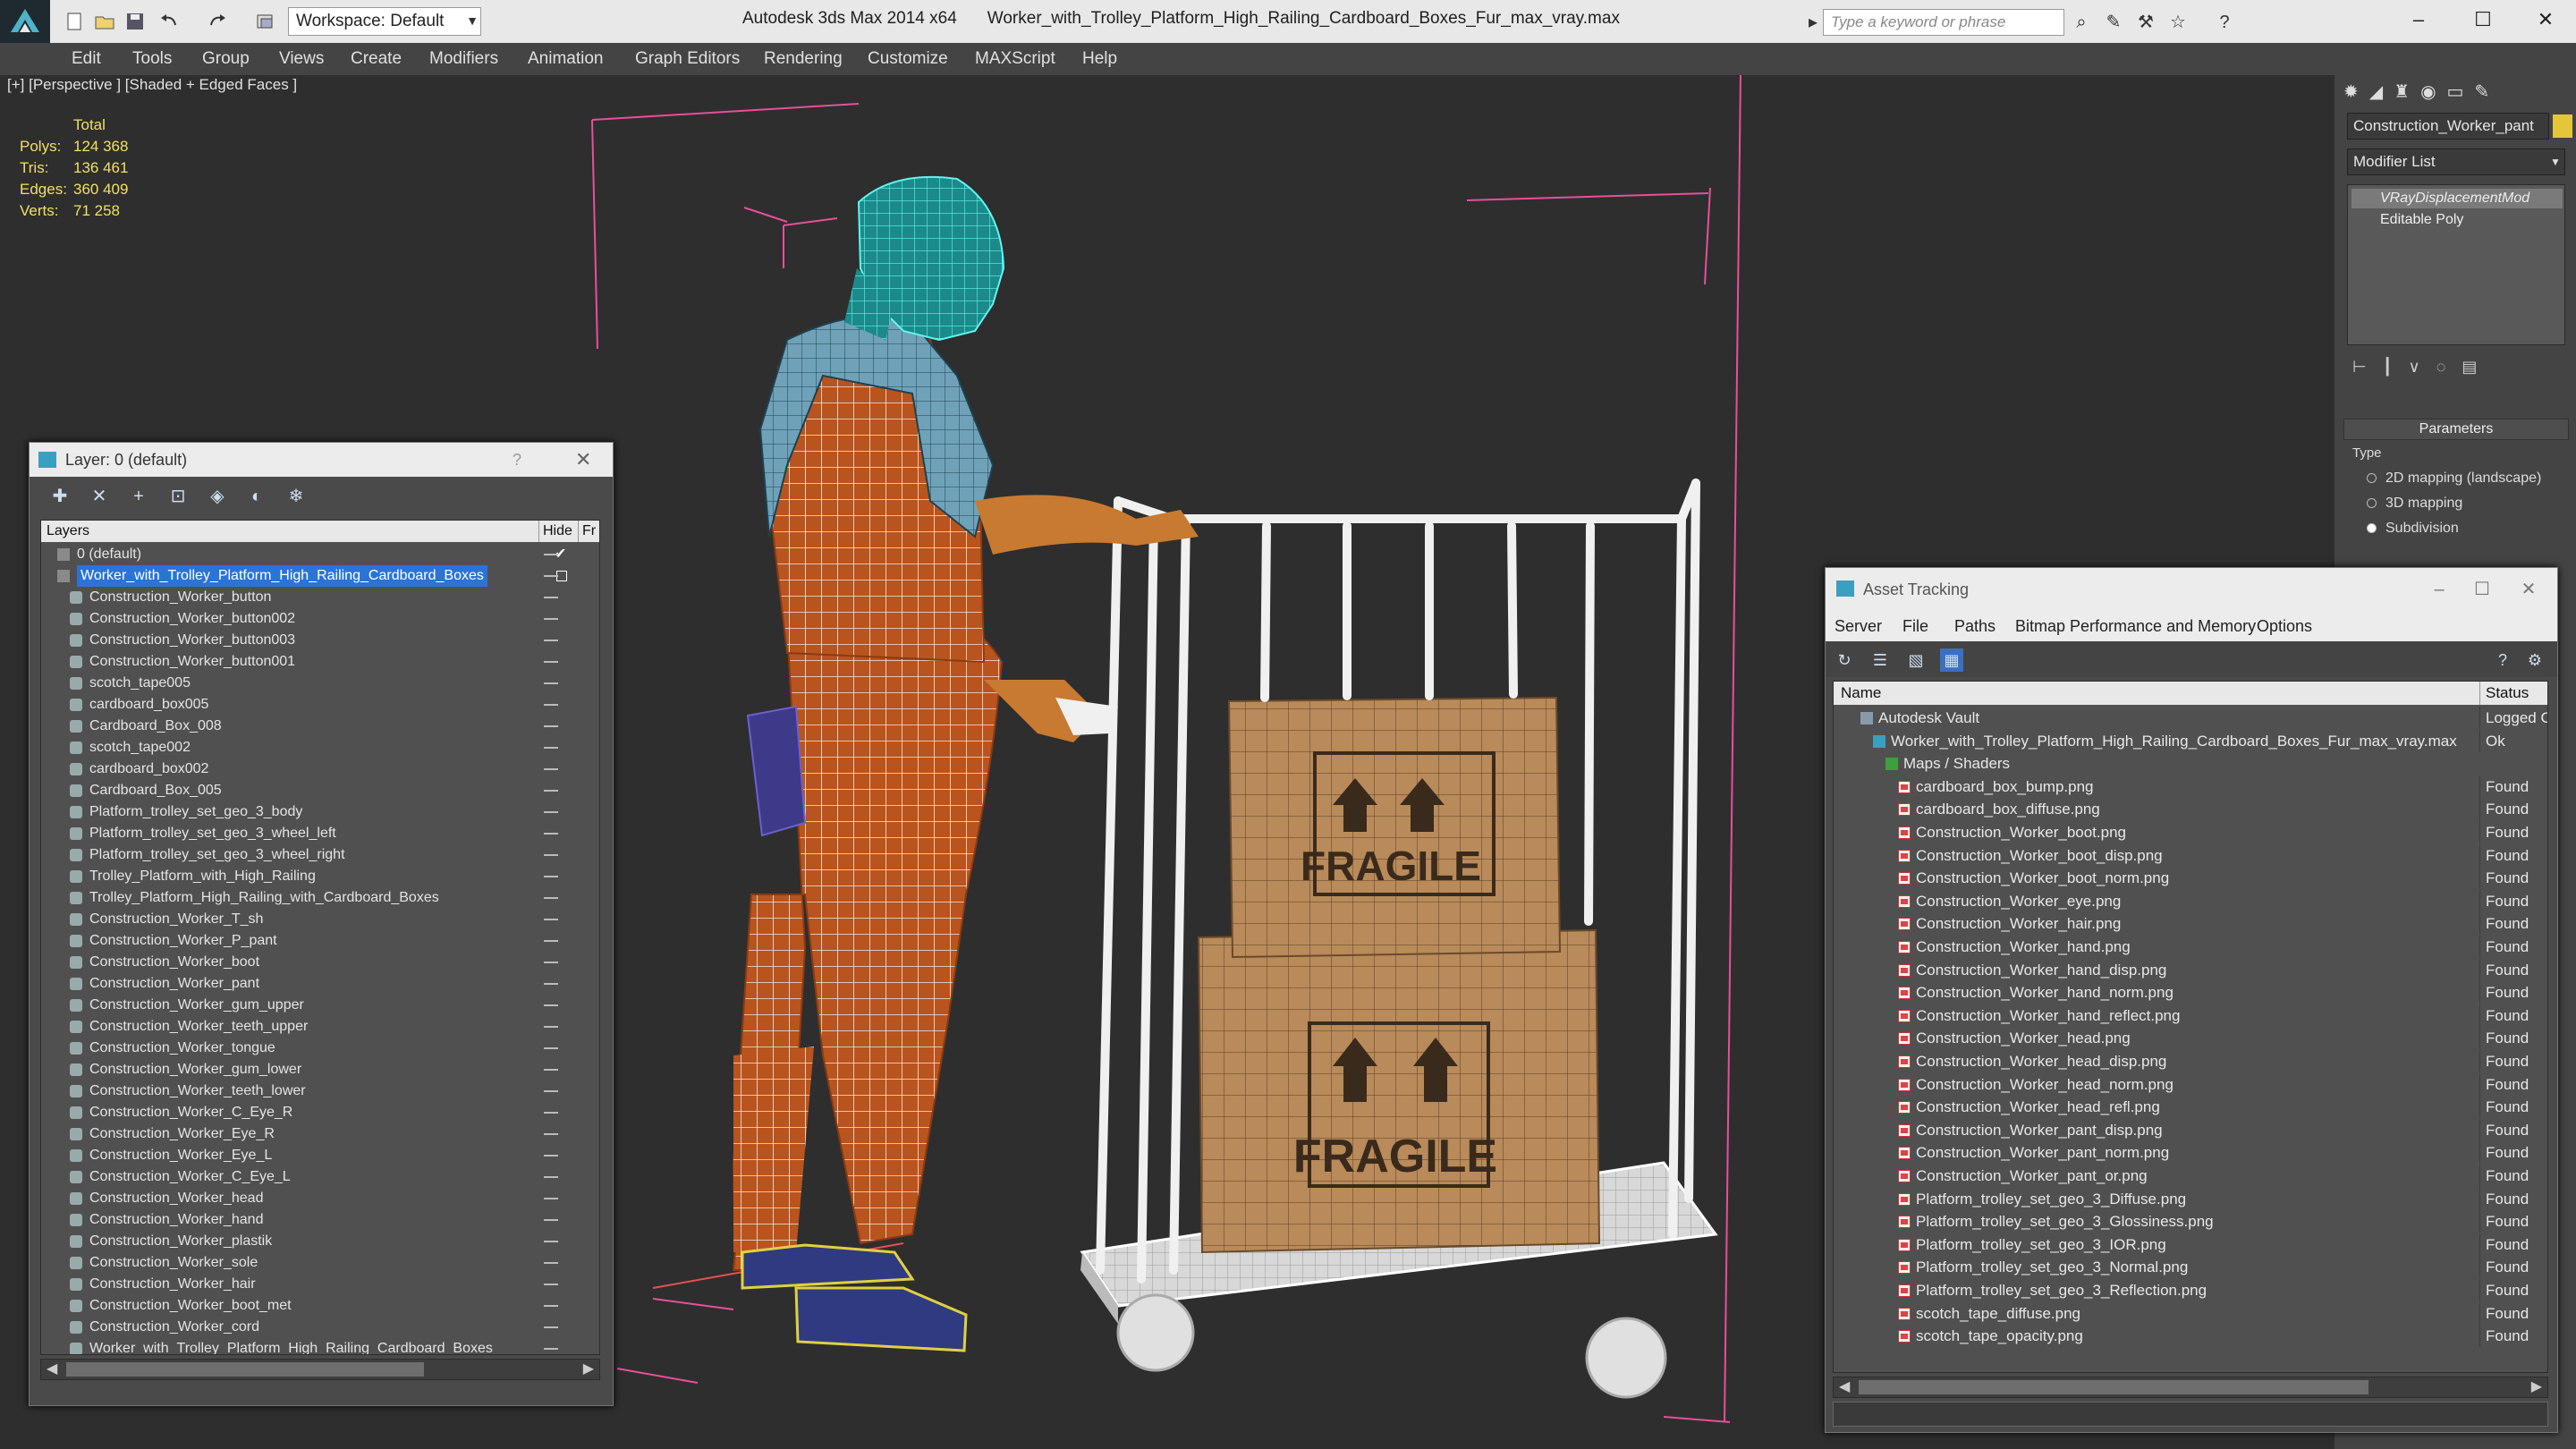  I want to click on asset-row: Construction_Worker_eye.png Found, so click(2190, 901).